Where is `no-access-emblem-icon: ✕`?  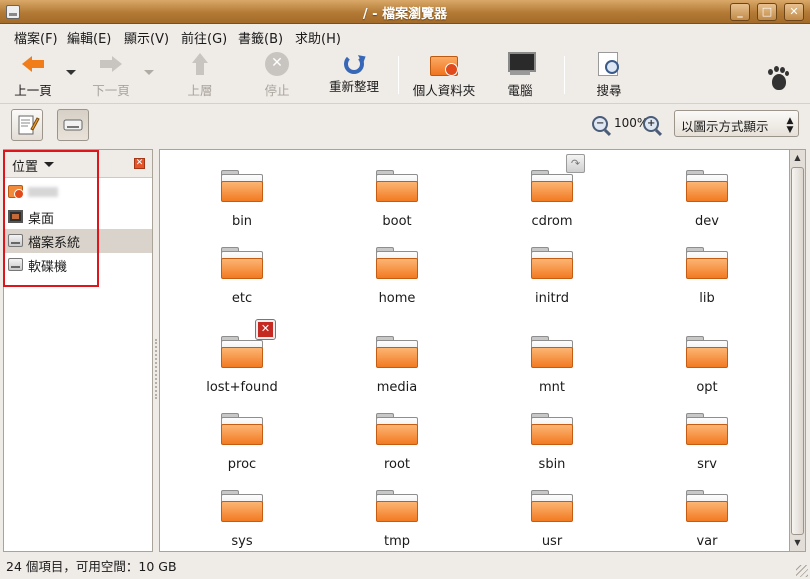 no-access-emblem-icon: ✕ is located at coordinates (265, 329).